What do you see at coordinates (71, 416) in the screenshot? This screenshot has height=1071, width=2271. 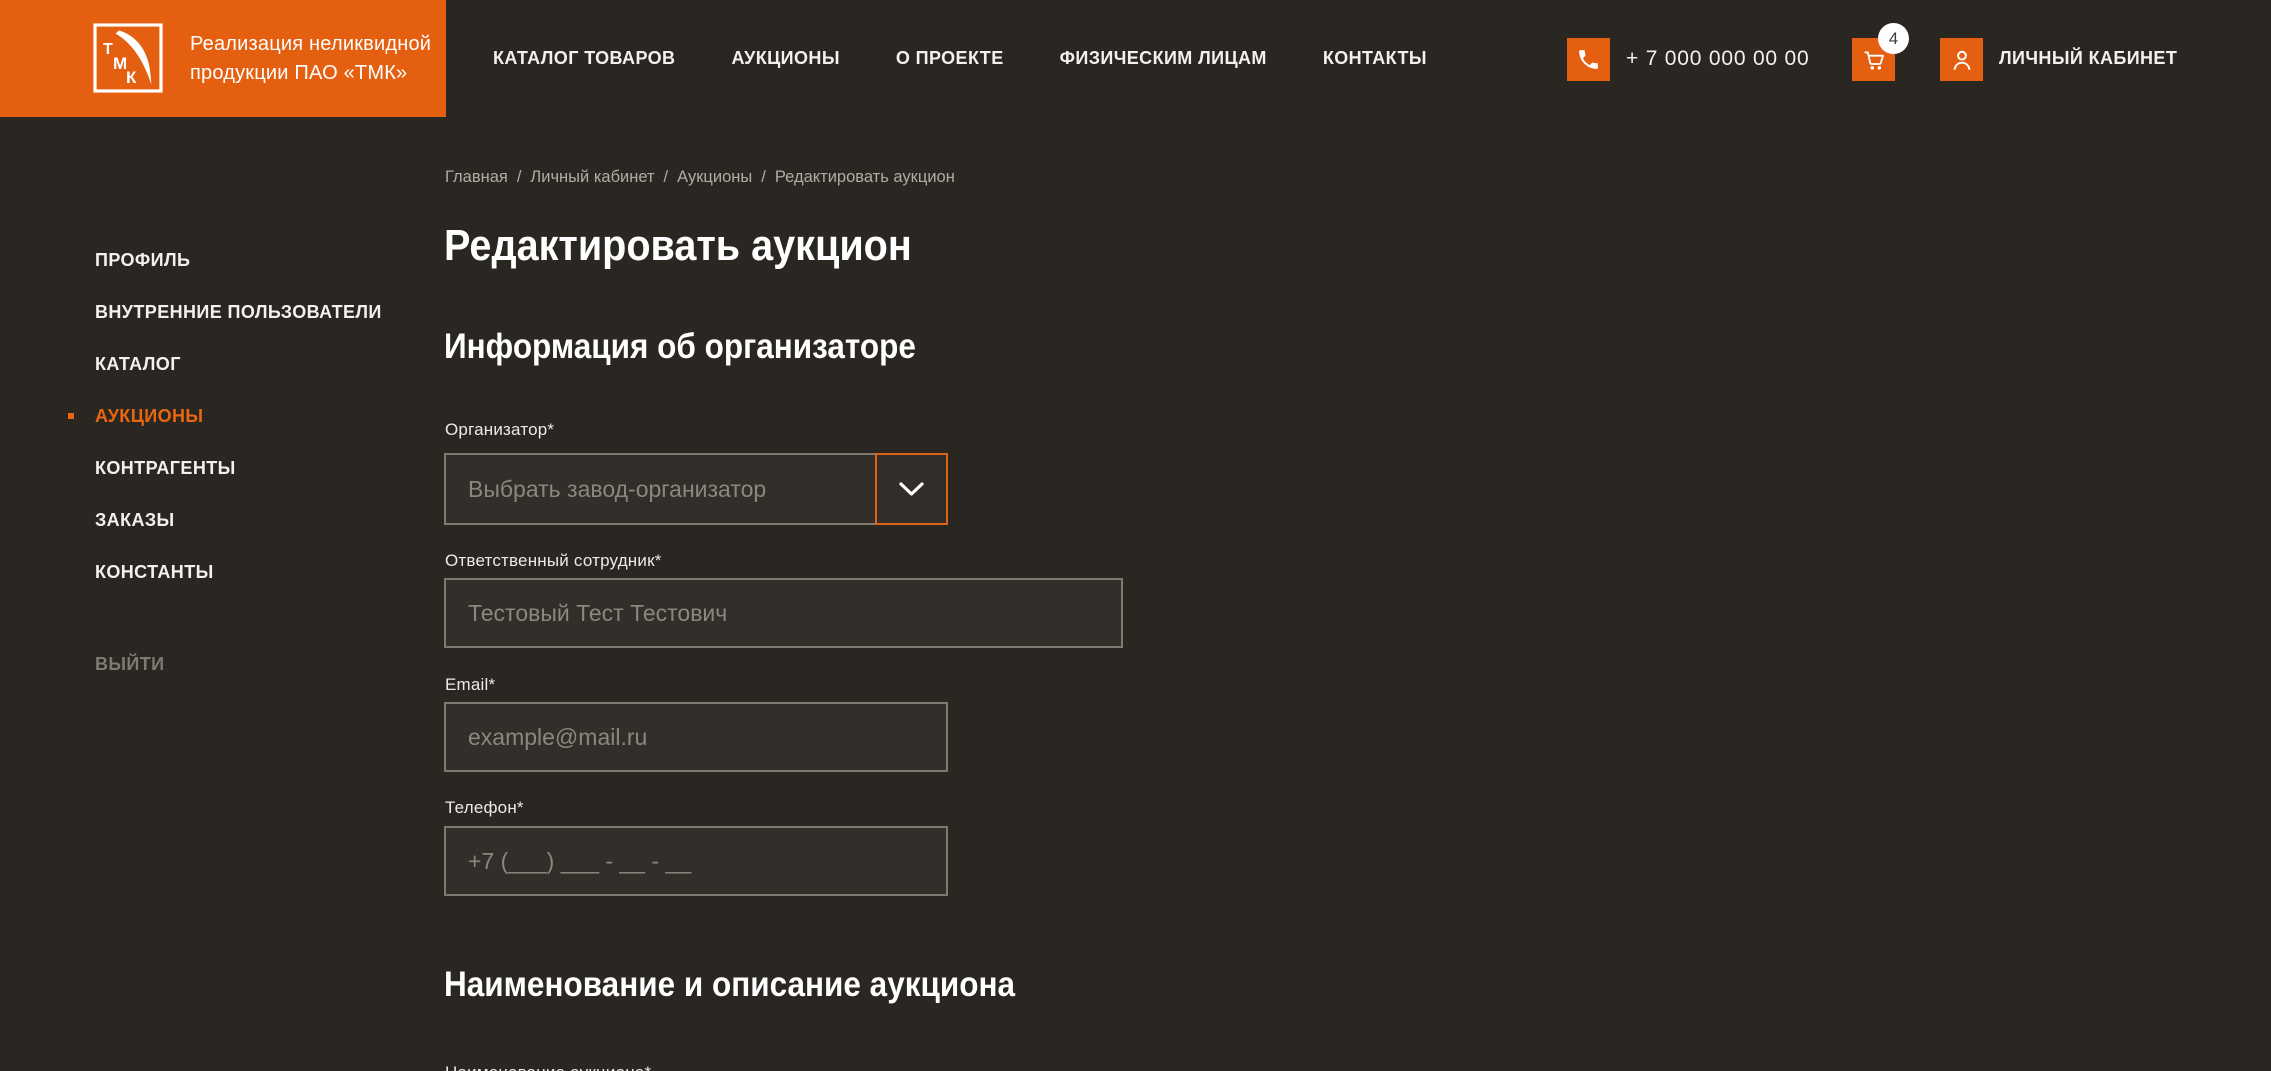 I see `active-item-bullet` at bounding box center [71, 416].